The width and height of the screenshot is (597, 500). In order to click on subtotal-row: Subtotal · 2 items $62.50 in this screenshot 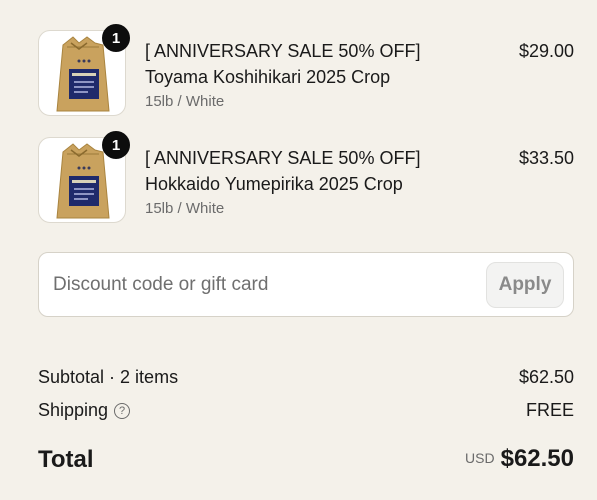, I will do `click(306, 377)`.